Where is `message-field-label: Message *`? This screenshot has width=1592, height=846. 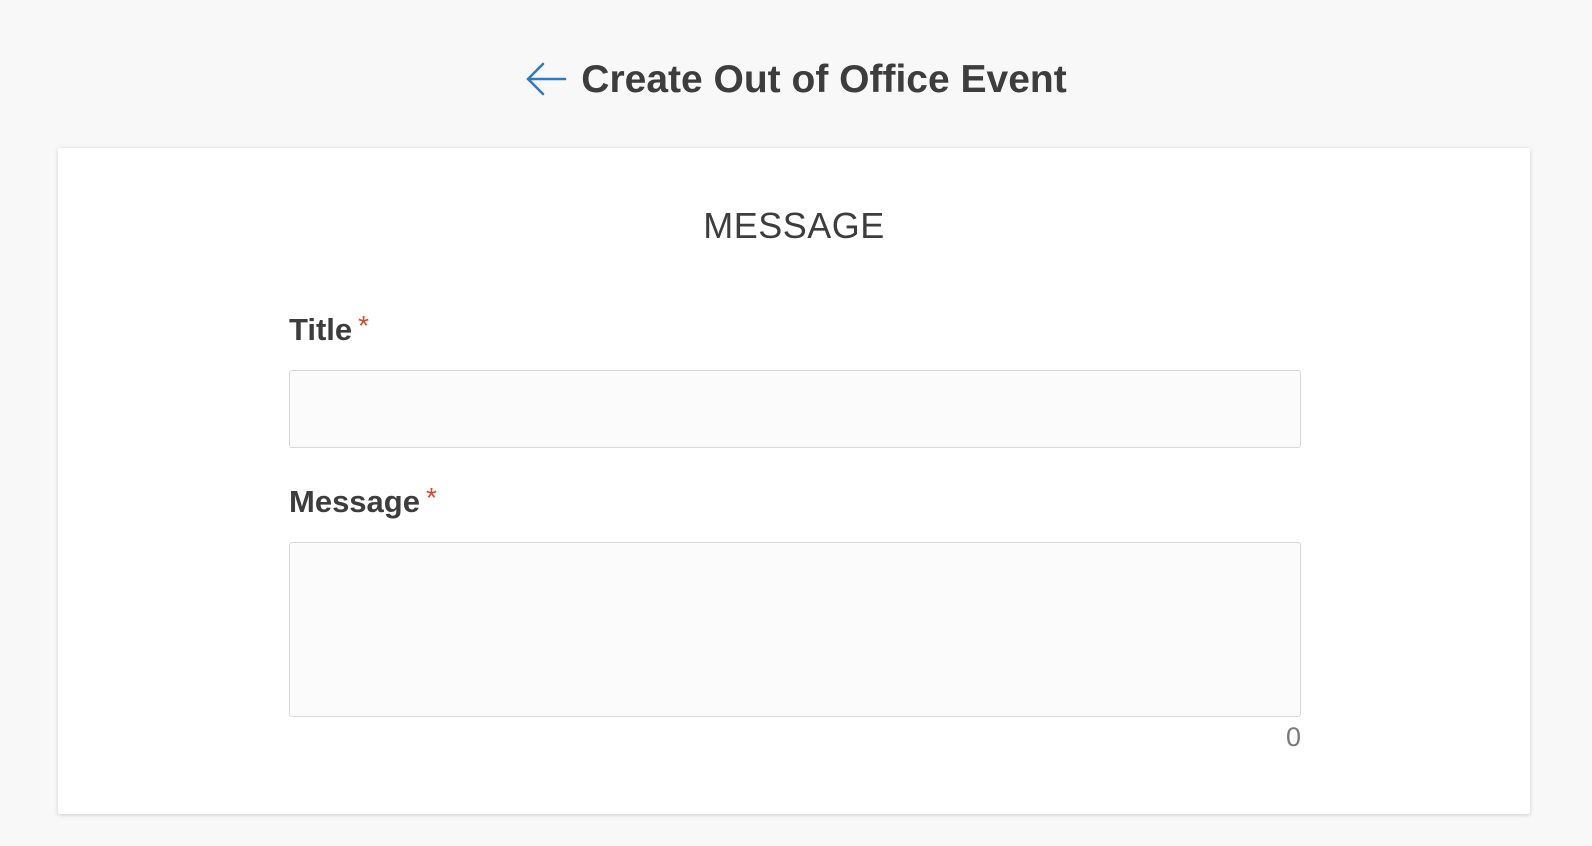
message-field-label: Message * is located at coordinates (363, 501).